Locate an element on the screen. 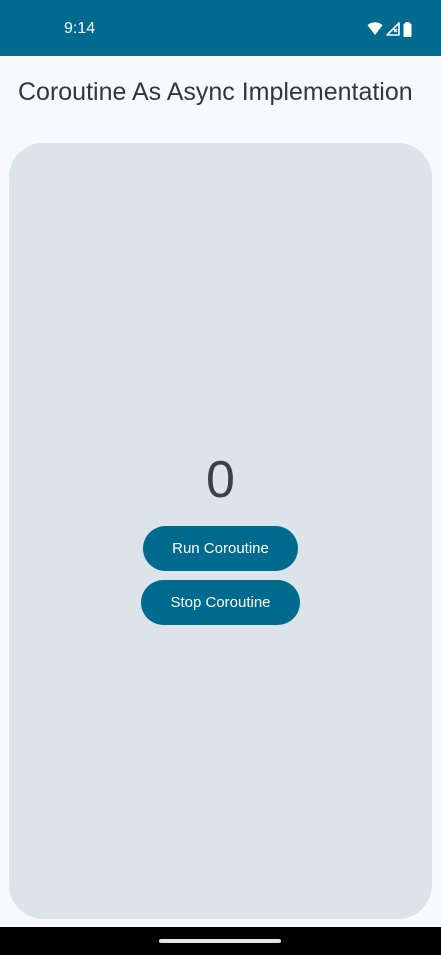  status-icons is located at coordinates (389, 29).